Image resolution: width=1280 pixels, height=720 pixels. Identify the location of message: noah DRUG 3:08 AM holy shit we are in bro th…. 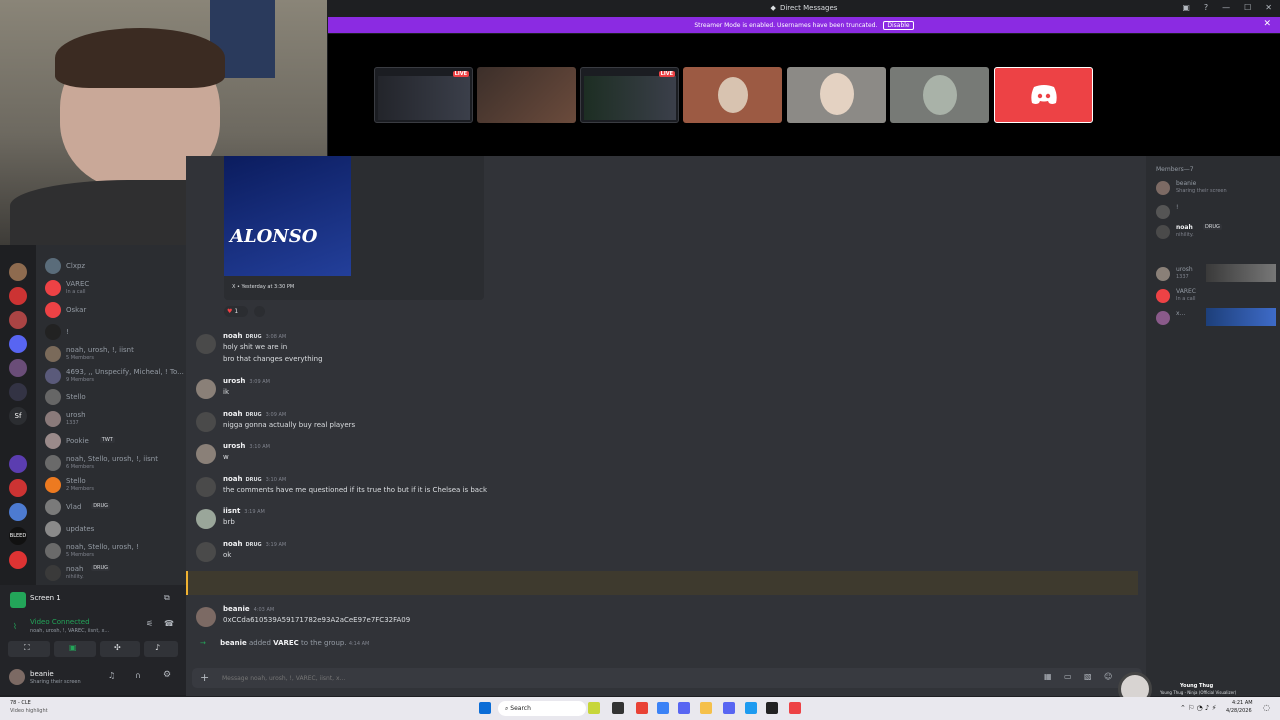
(666, 349).